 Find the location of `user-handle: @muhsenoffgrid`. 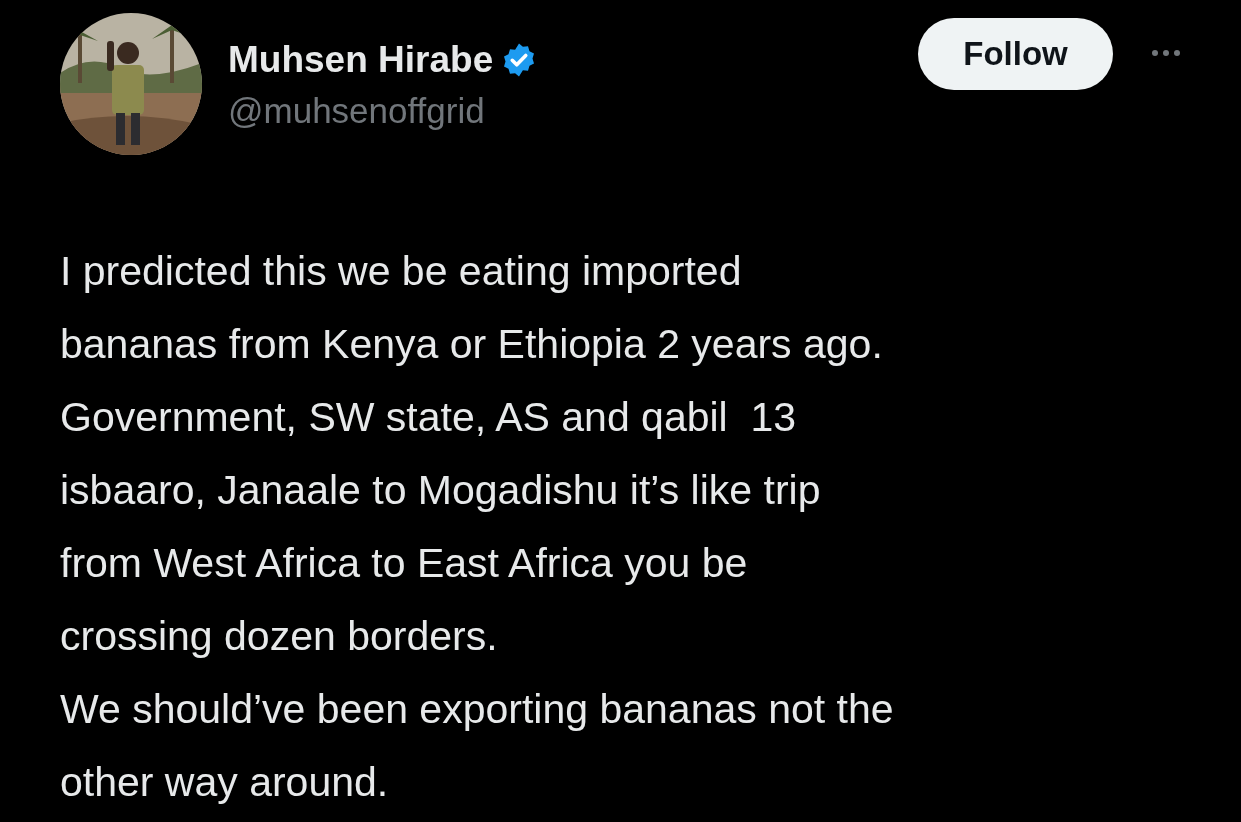

user-handle: @muhsenoffgrid is located at coordinates (383, 111).